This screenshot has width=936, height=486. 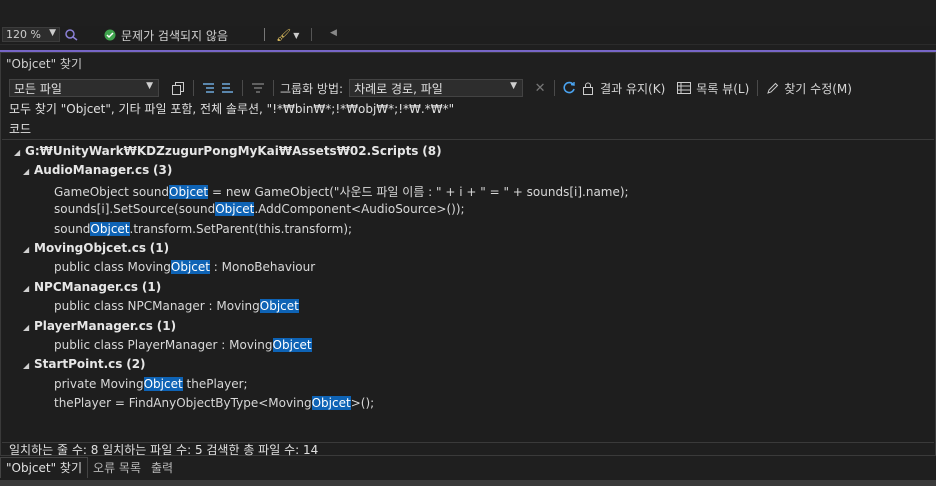 I want to click on tree-match-line: private MovingObjcet thePlayer;, so click(x=151, y=383).